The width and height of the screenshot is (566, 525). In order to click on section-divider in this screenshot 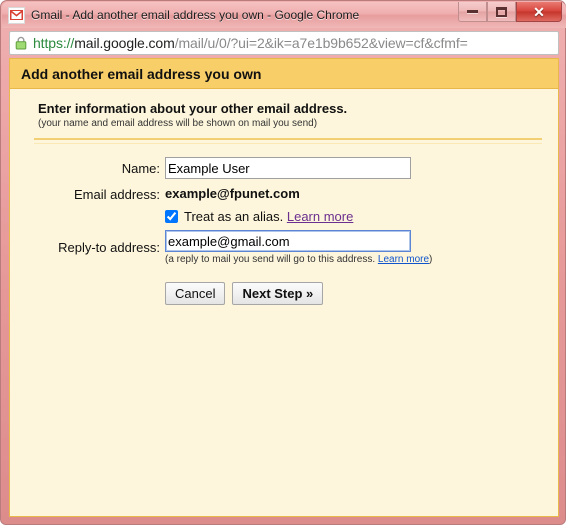, I will do `click(288, 141)`.